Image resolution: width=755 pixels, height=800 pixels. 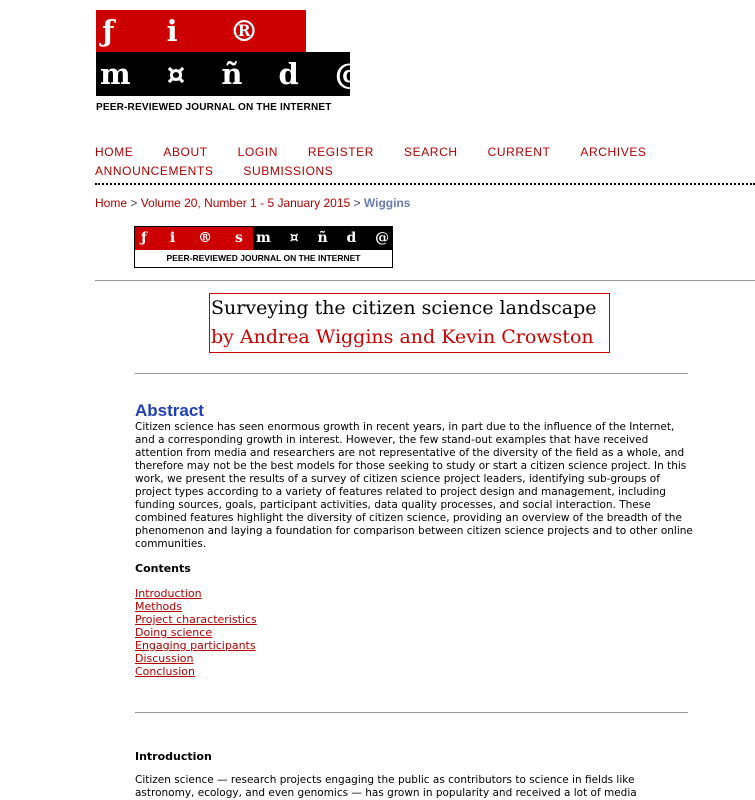 What do you see at coordinates (185, 152) in the screenshot?
I see `nav-about: ABOUT` at bounding box center [185, 152].